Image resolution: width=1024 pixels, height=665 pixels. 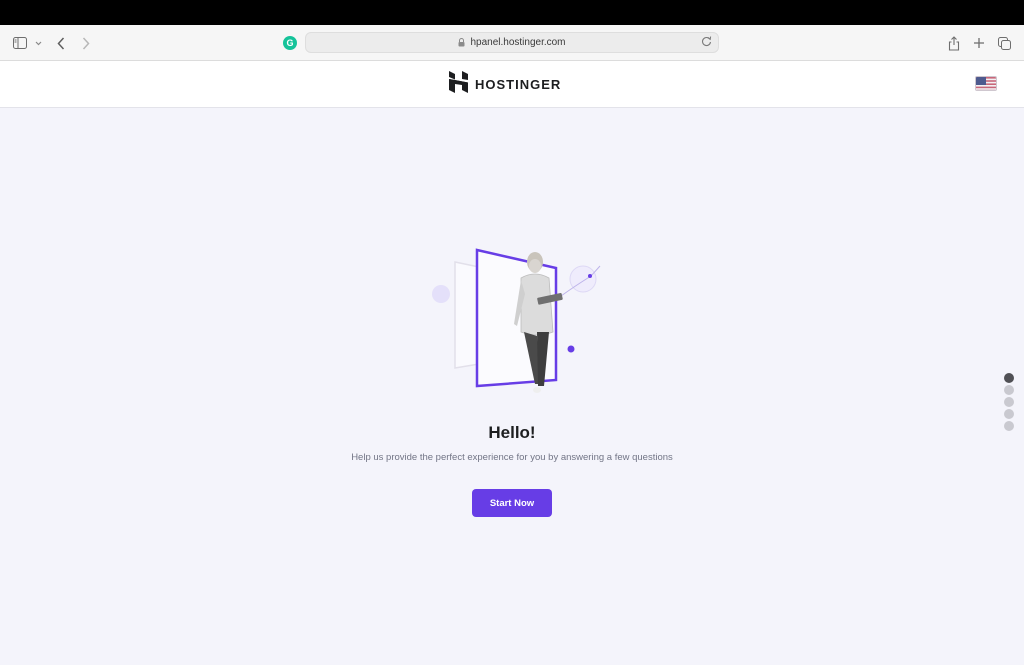 What do you see at coordinates (518, 42) in the screenshot?
I see `url-text: hpanel.hostinger.com` at bounding box center [518, 42].